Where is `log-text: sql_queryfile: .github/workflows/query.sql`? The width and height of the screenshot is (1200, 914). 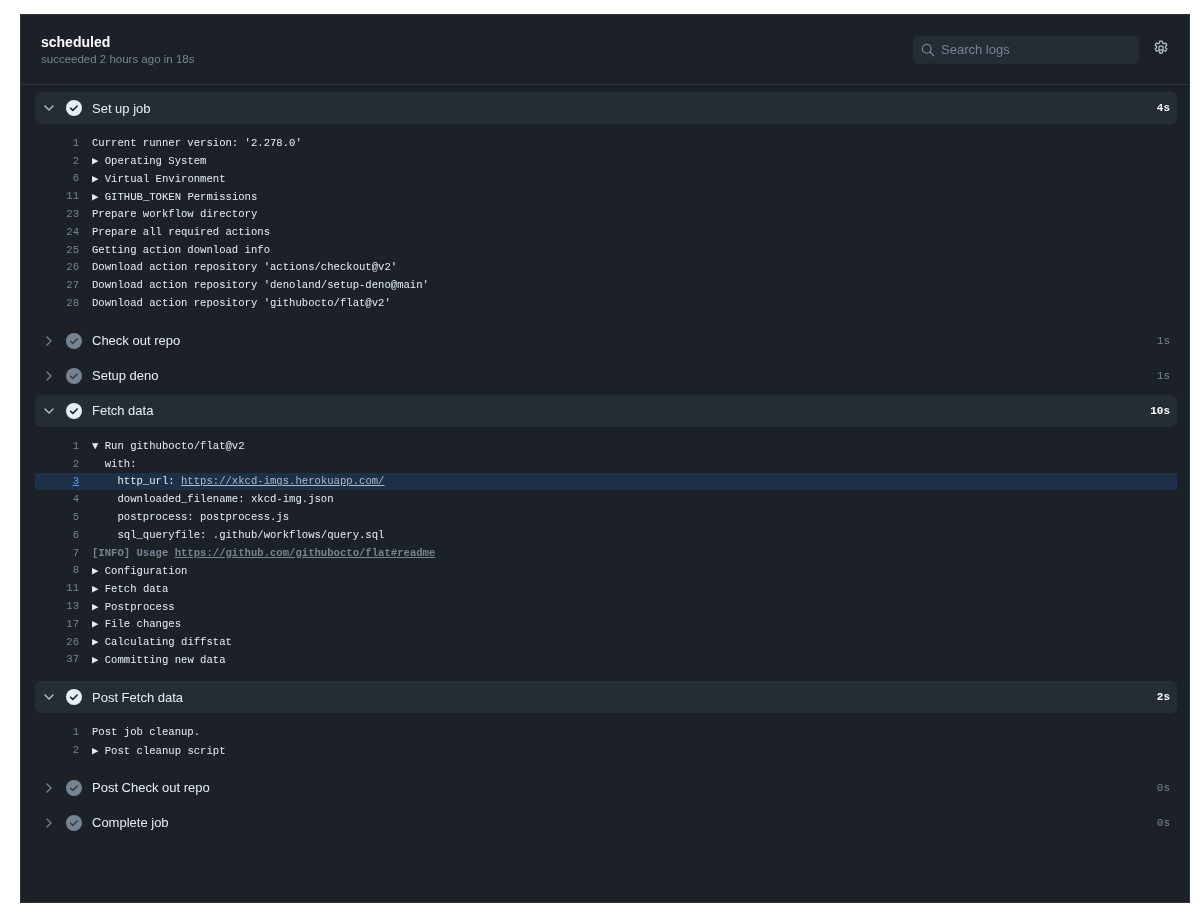 log-text: sql_queryfile: .github/workflows/query.sql is located at coordinates (250, 534).